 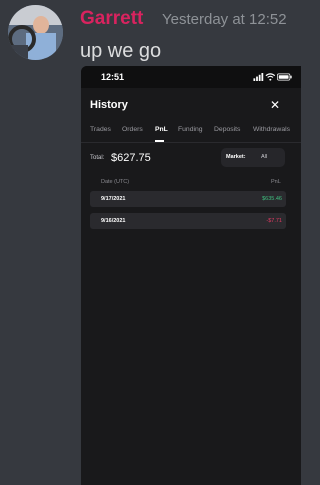 What do you see at coordinates (224, 19) in the screenshot?
I see `message-timestamp: Yesterday at 12:52` at bounding box center [224, 19].